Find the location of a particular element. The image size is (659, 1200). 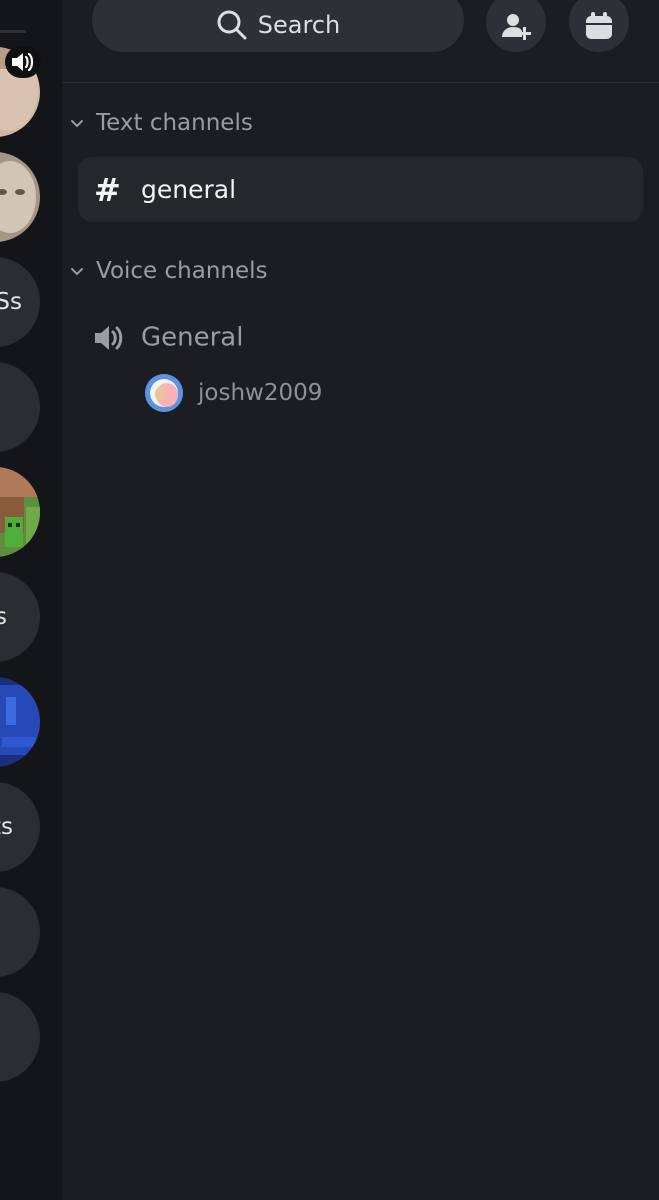

search-button: Search is located at coordinates (278, 26).